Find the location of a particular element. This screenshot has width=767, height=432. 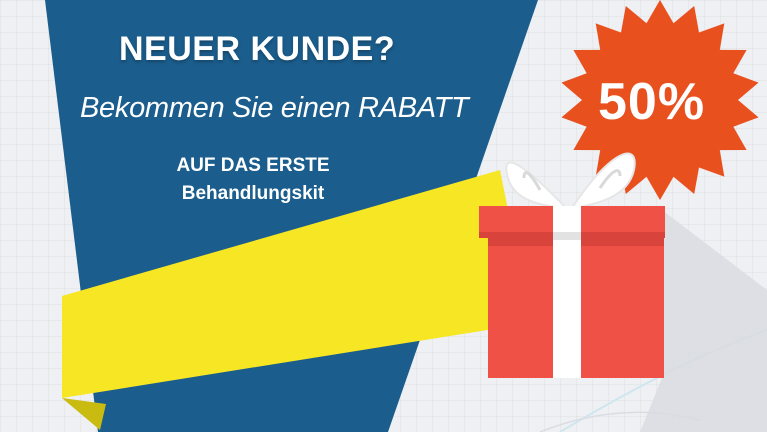

discount-percent: 50% is located at coordinates (652, 102).